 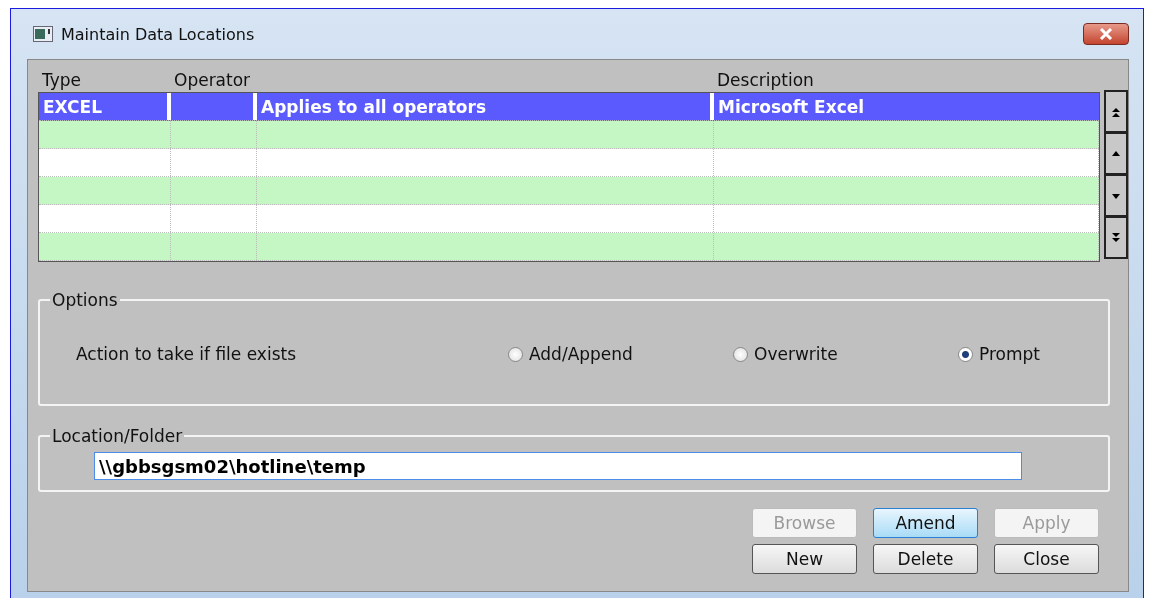 What do you see at coordinates (791, 106) in the screenshot?
I see `table-cell: Microsoft Excel` at bounding box center [791, 106].